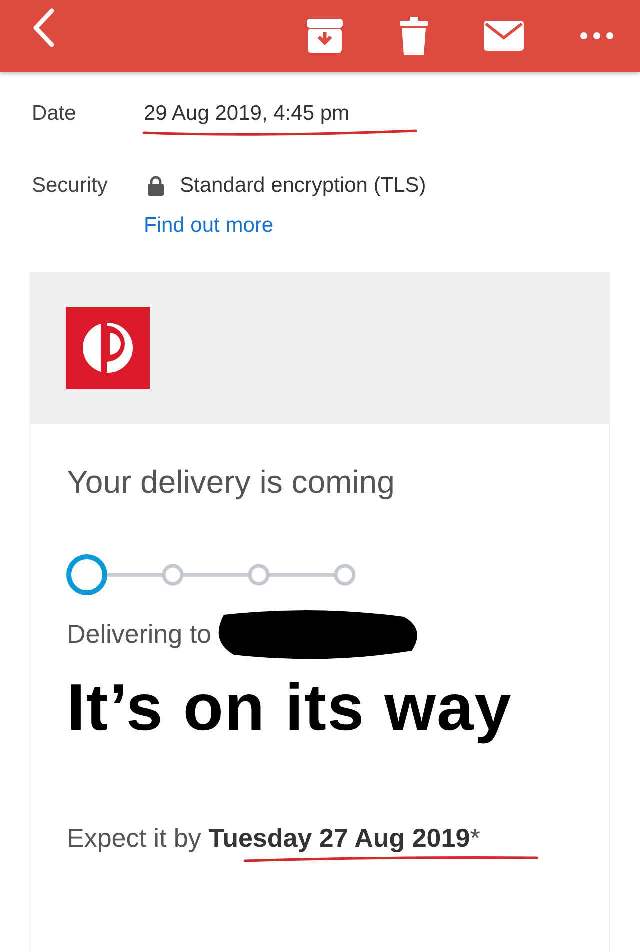 This screenshot has height=952, width=640. I want to click on logo-icon, so click(108, 348).